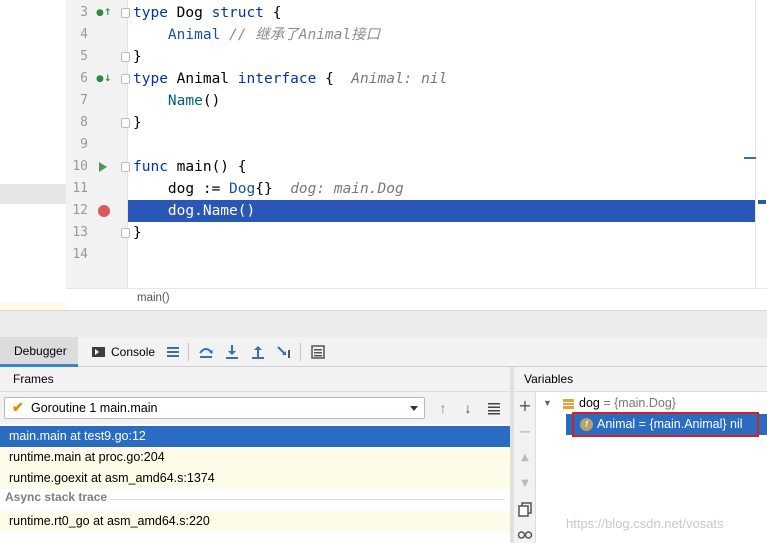 Image resolution: width=767 pixels, height=543 pixels. What do you see at coordinates (103, 13) in the screenshot?
I see `implemented-by-icon: ●↑` at bounding box center [103, 13].